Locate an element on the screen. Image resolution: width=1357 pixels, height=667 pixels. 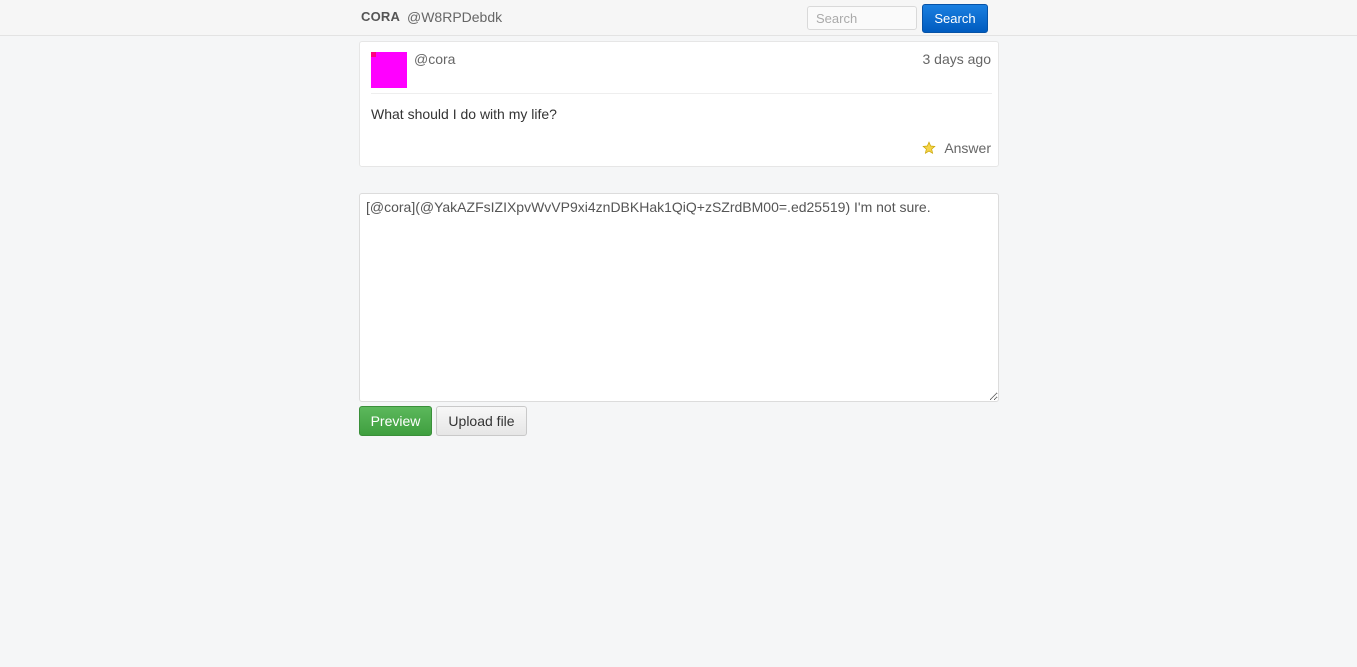
preview-button: Preview is located at coordinates (395, 421).